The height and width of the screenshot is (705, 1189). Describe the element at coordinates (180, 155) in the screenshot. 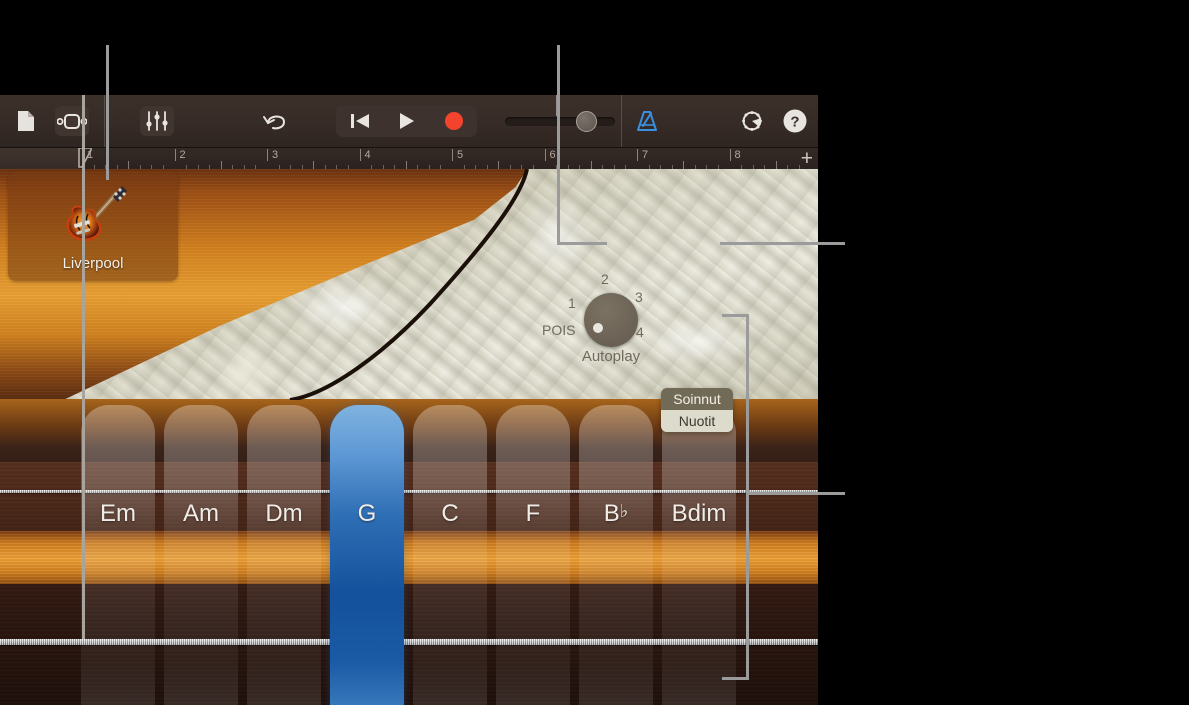

I see `ruler-bar-2: 2` at that location.